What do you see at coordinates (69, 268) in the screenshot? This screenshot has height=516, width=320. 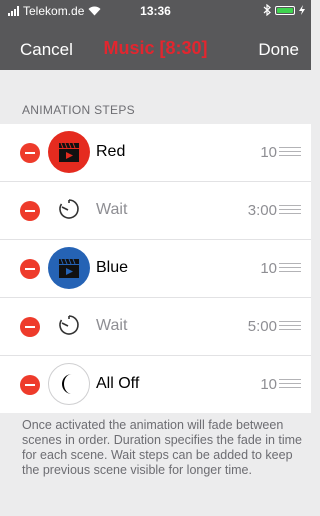 I see `blue-scene-icon` at bounding box center [69, 268].